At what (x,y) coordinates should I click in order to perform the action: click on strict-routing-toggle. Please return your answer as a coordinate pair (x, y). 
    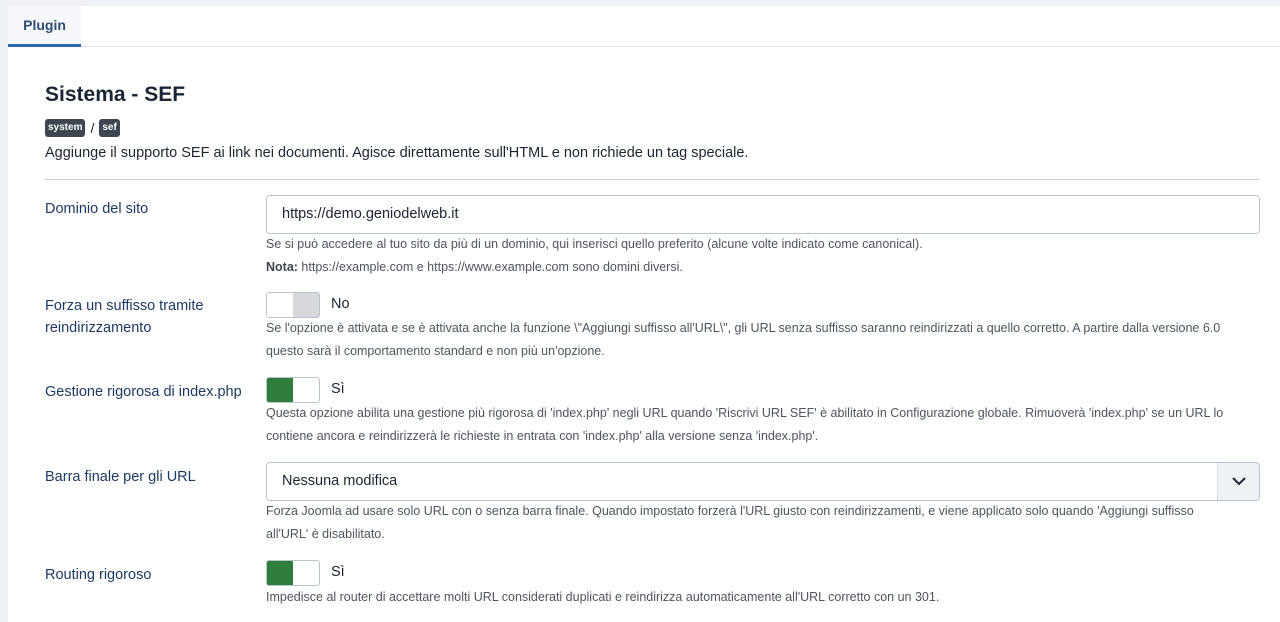
    Looking at the image, I should click on (293, 573).